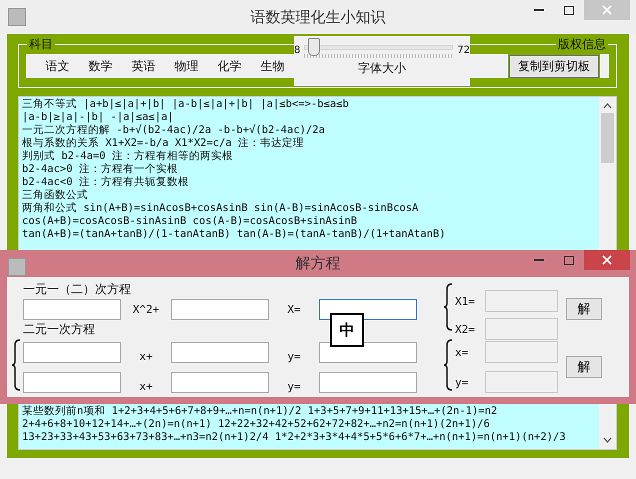 The height and width of the screenshot is (479, 636). Describe the element at coordinates (294, 309) in the screenshot. I see `term-label: X=` at that location.